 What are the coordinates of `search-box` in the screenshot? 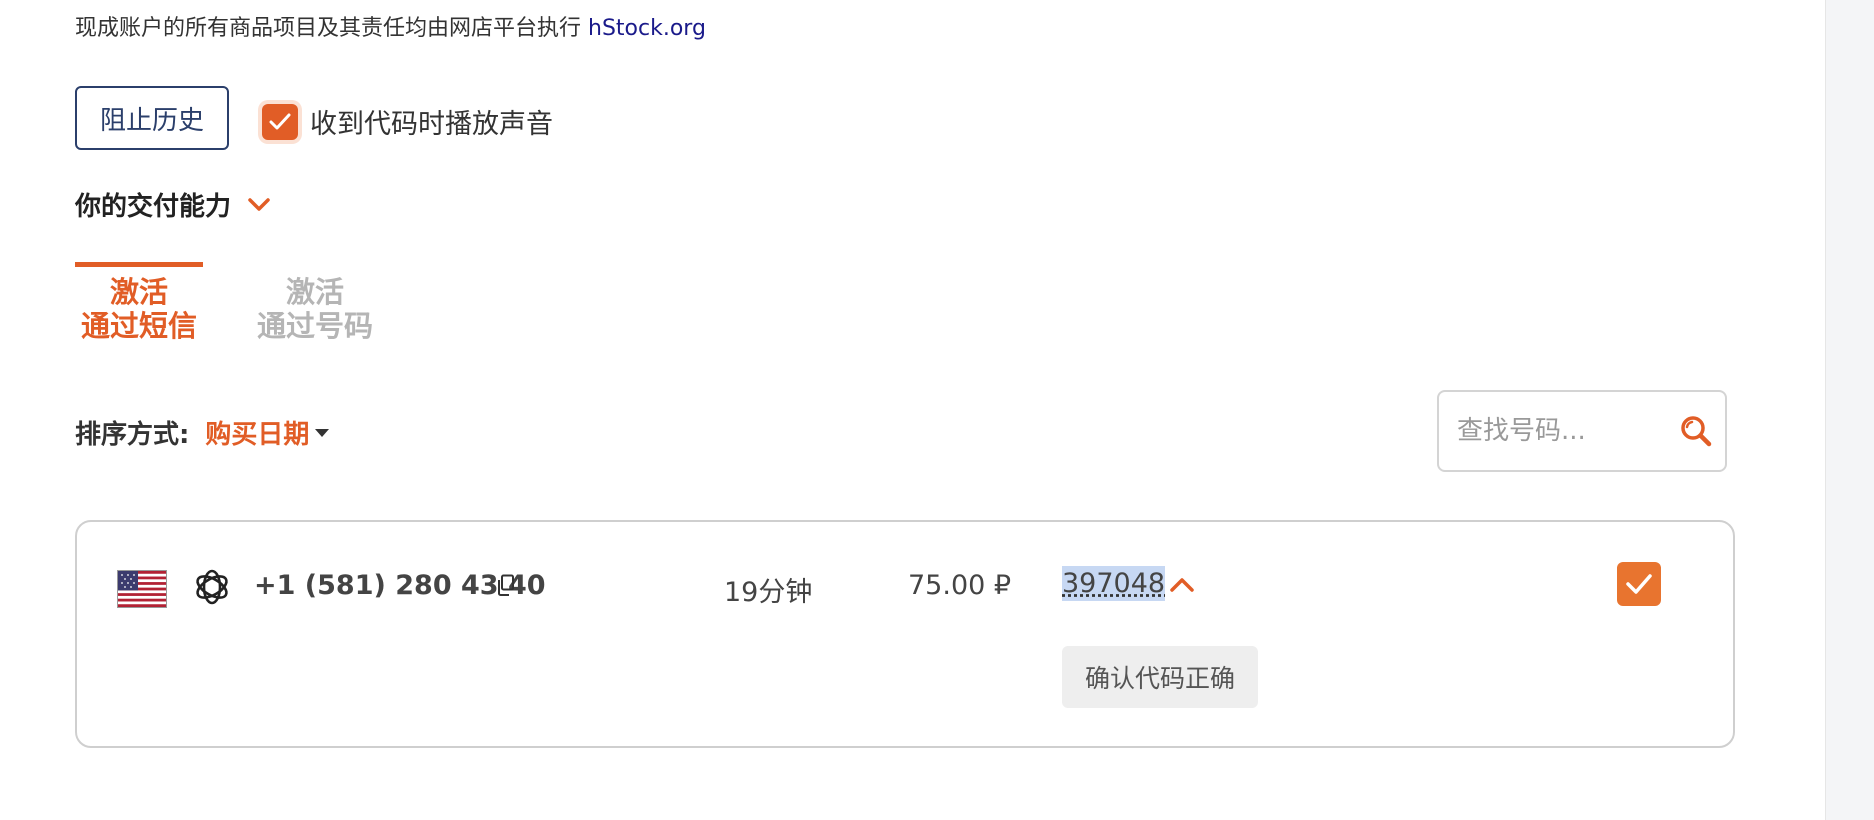 It's located at (1582, 431).